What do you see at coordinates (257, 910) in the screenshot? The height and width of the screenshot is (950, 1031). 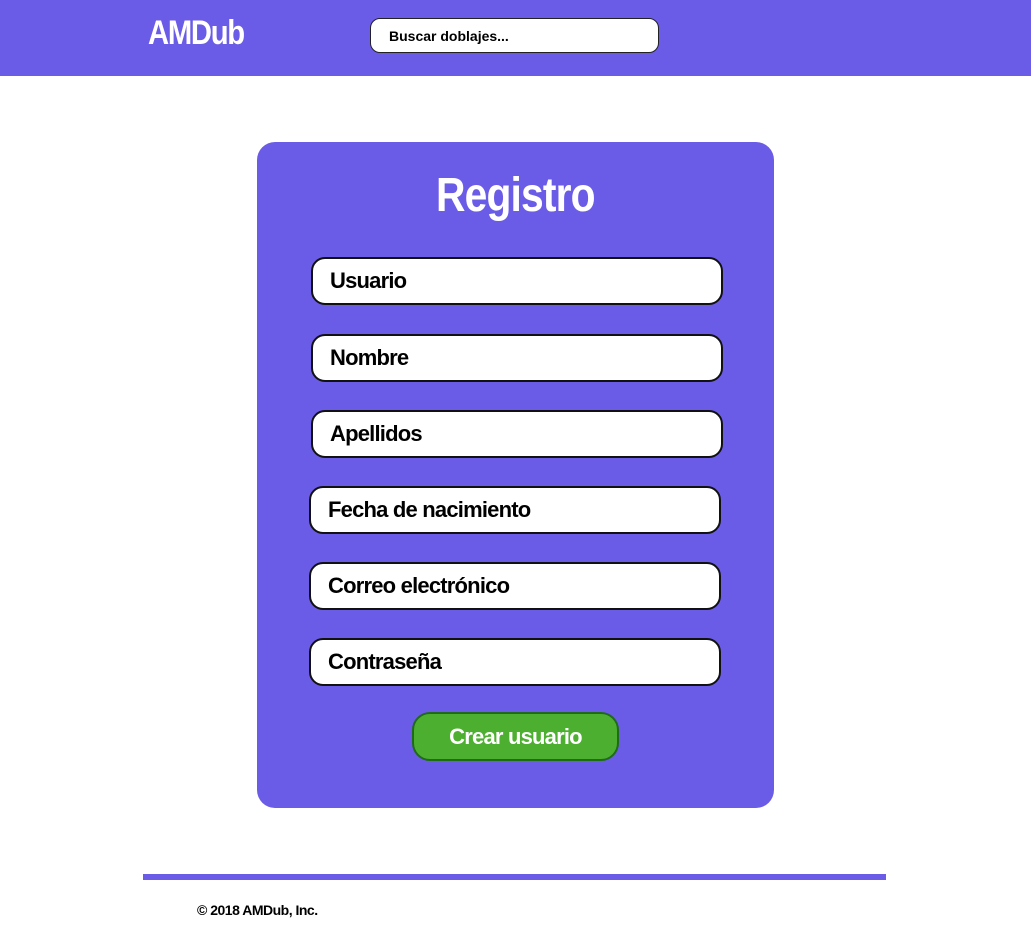 I see `footer-copyright: © 2018 AMDub, Inc.` at bounding box center [257, 910].